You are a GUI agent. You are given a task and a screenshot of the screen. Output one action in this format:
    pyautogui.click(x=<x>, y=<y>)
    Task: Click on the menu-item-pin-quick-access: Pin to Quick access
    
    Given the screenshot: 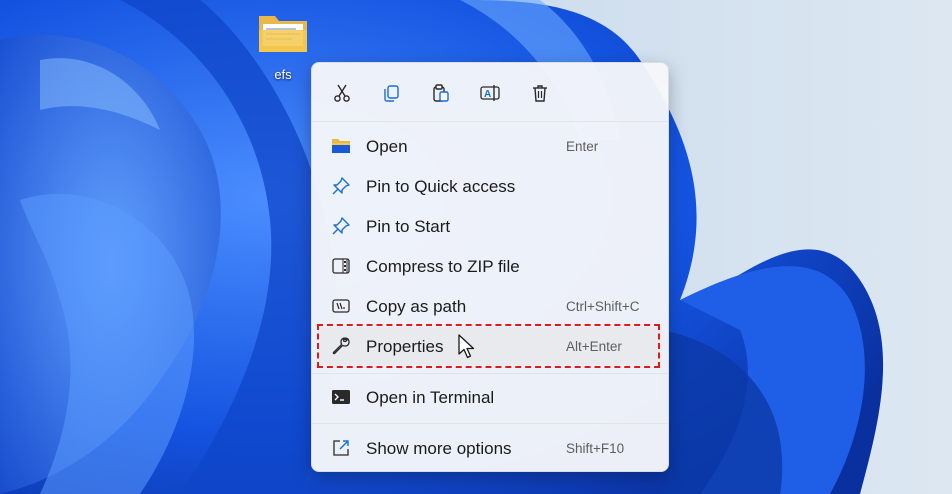 What is the action you would take?
    pyautogui.click(x=490, y=186)
    